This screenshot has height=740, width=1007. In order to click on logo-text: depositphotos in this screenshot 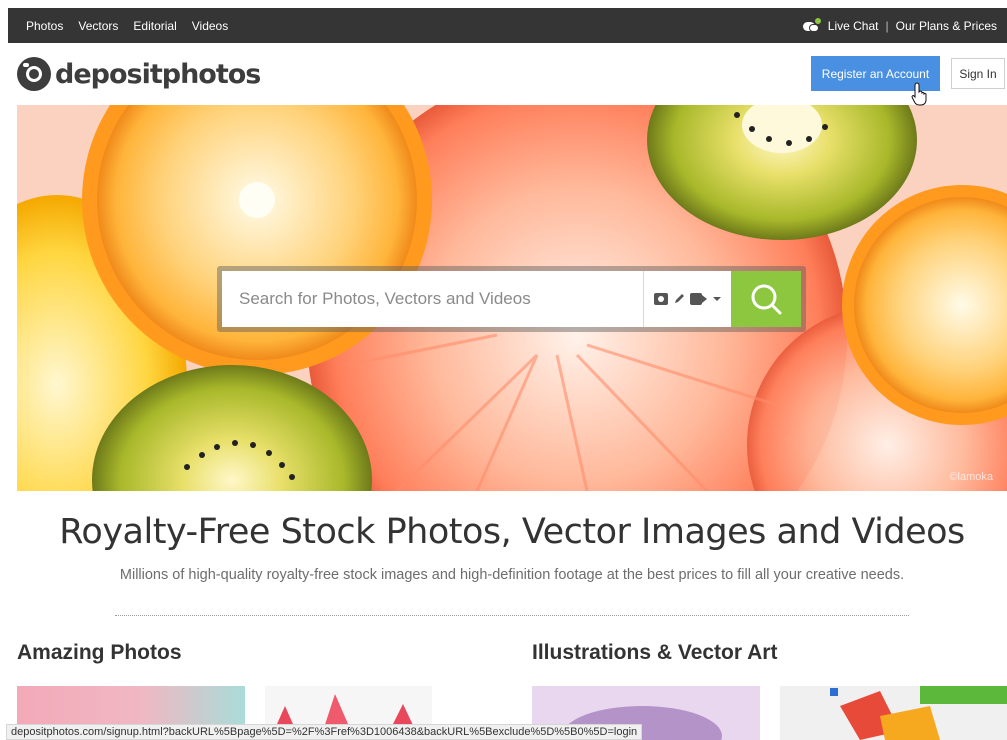, I will do `click(158, 74)`.